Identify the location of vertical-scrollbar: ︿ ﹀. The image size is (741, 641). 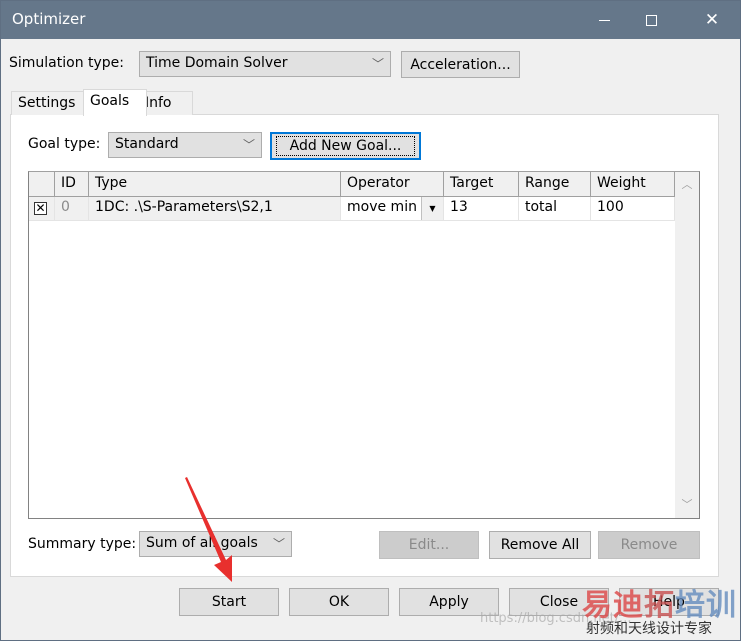
(687, 345).